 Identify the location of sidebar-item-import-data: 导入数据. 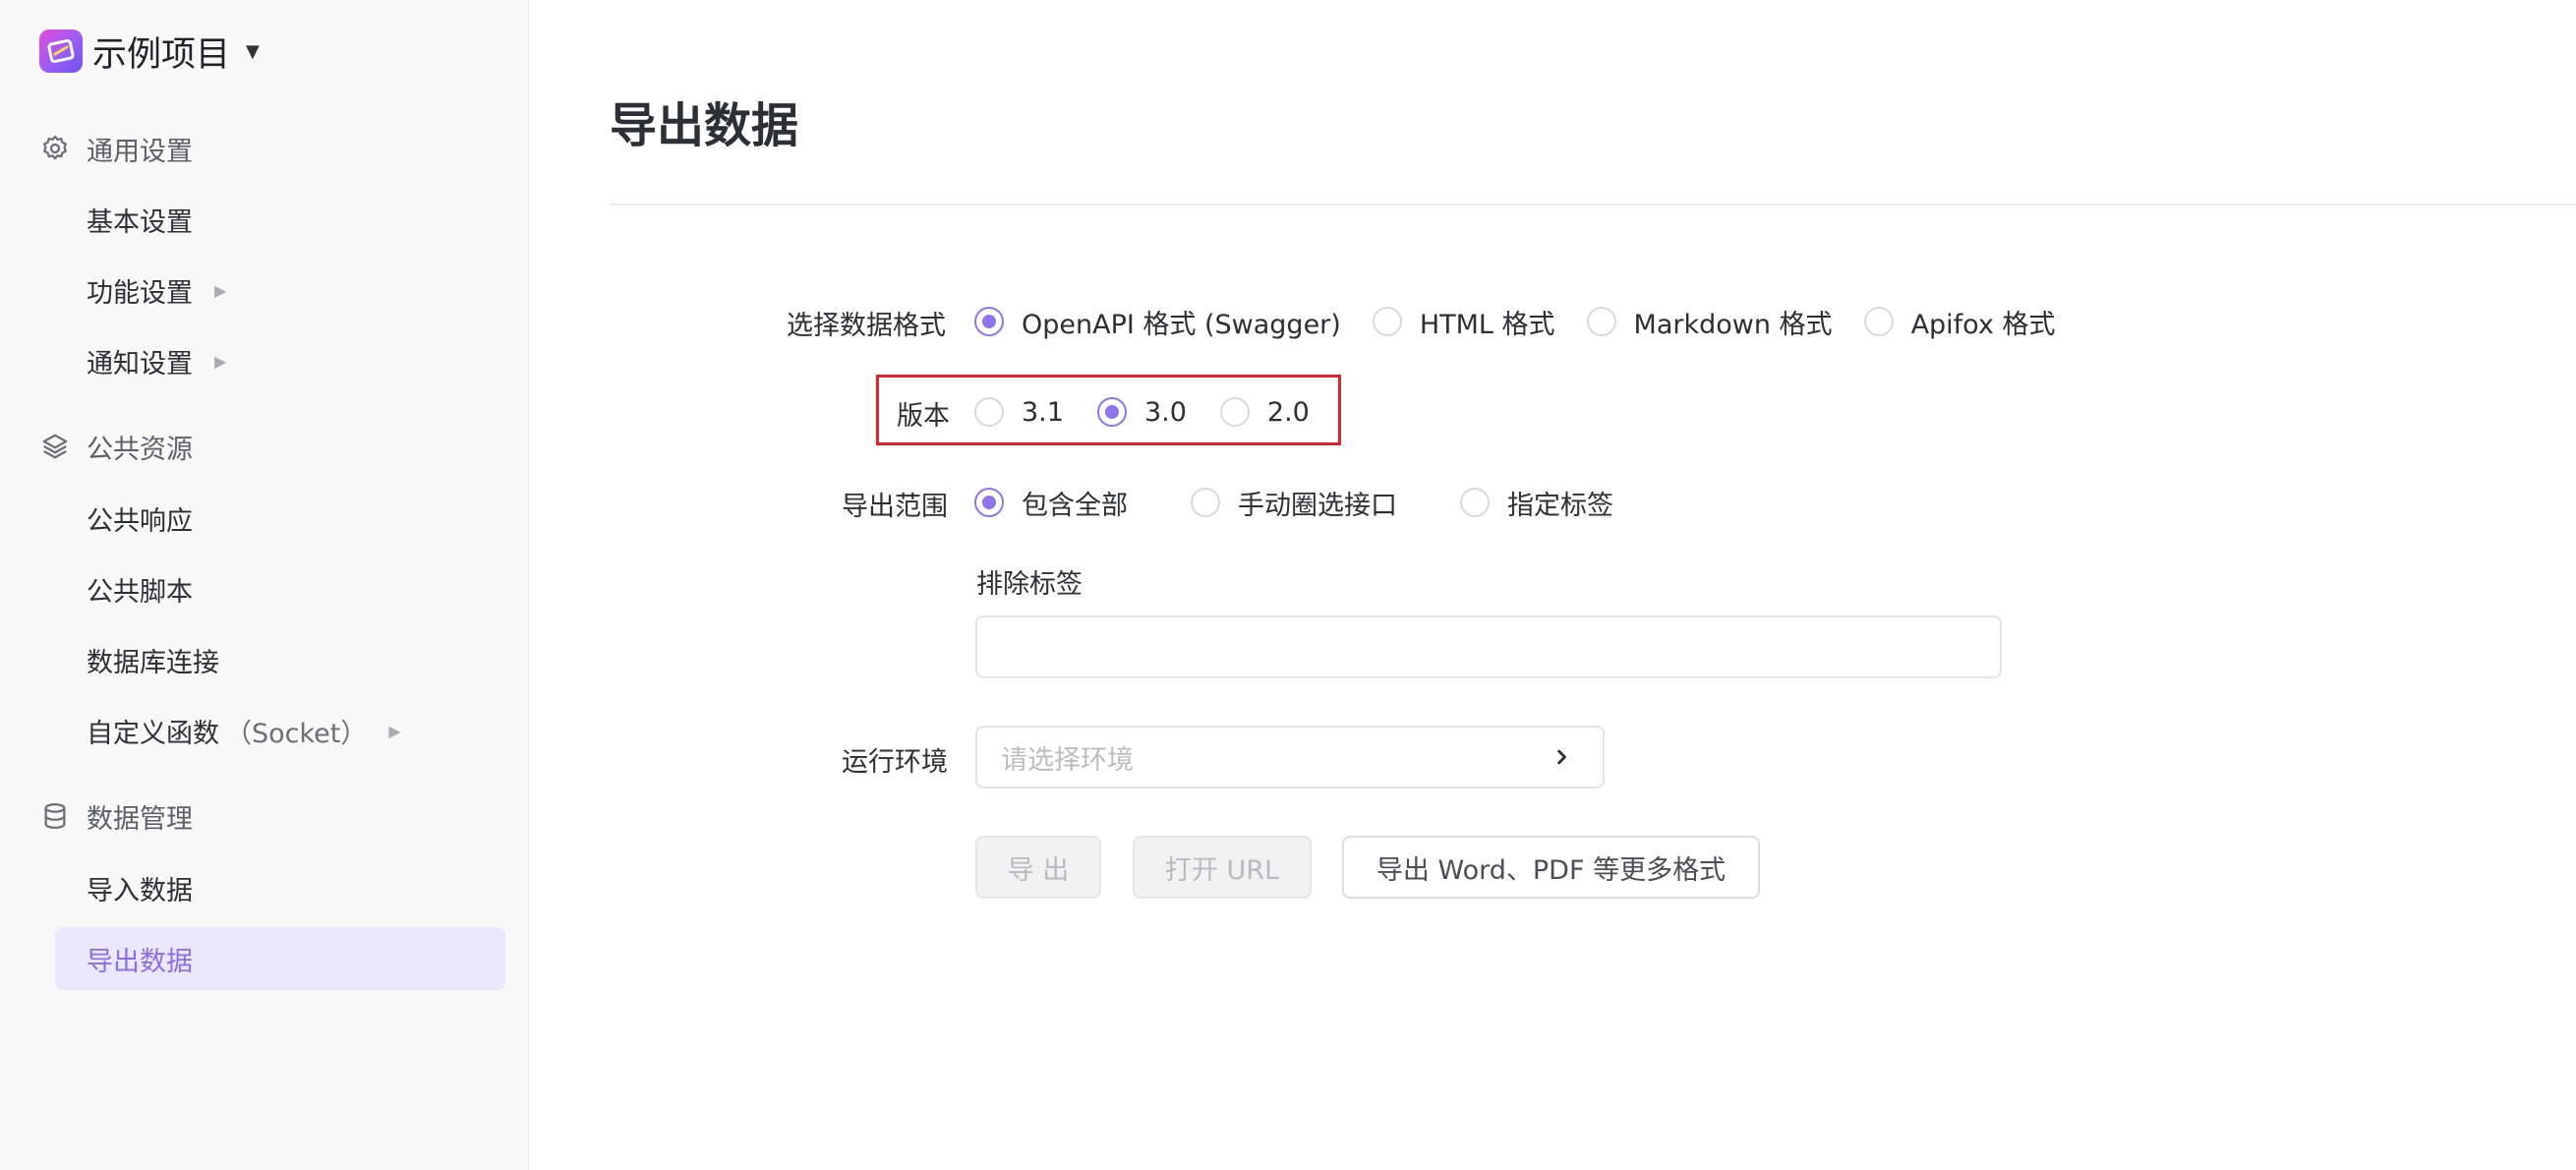
(280, 887).